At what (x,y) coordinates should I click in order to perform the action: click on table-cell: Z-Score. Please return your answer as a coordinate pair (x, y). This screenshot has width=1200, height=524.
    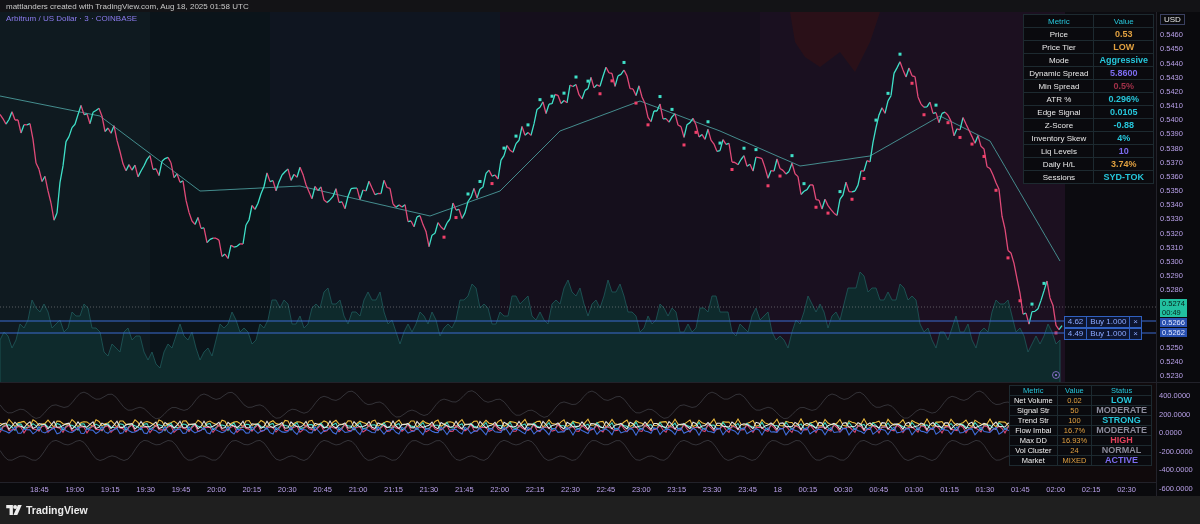
    Looking at the image, I should click on (1058, 125).